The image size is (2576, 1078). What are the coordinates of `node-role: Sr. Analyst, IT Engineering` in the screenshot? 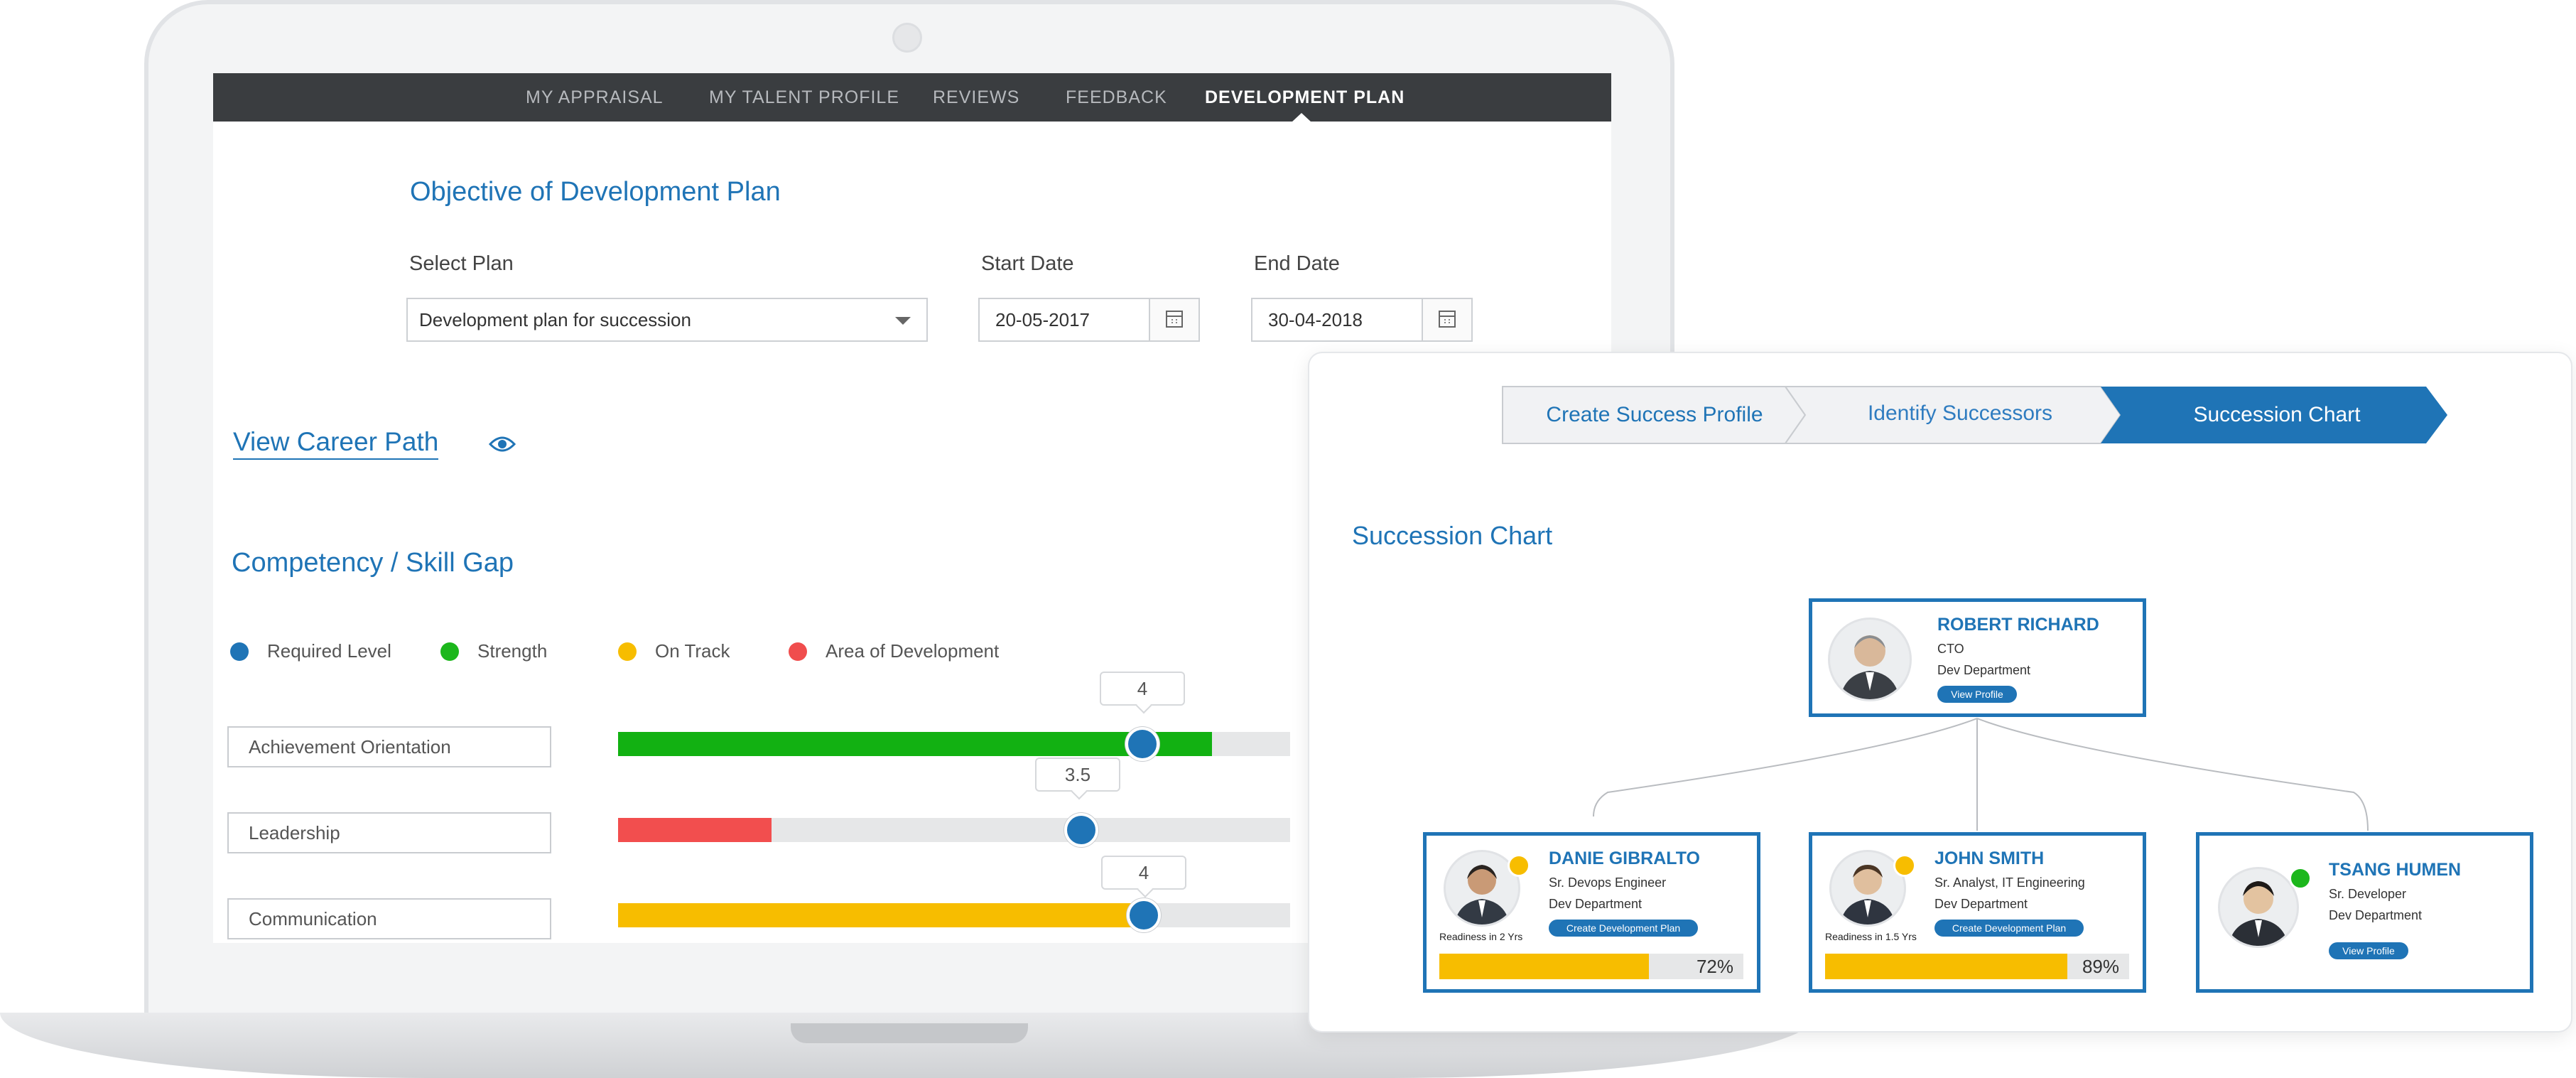 It's located at (2009, 882).